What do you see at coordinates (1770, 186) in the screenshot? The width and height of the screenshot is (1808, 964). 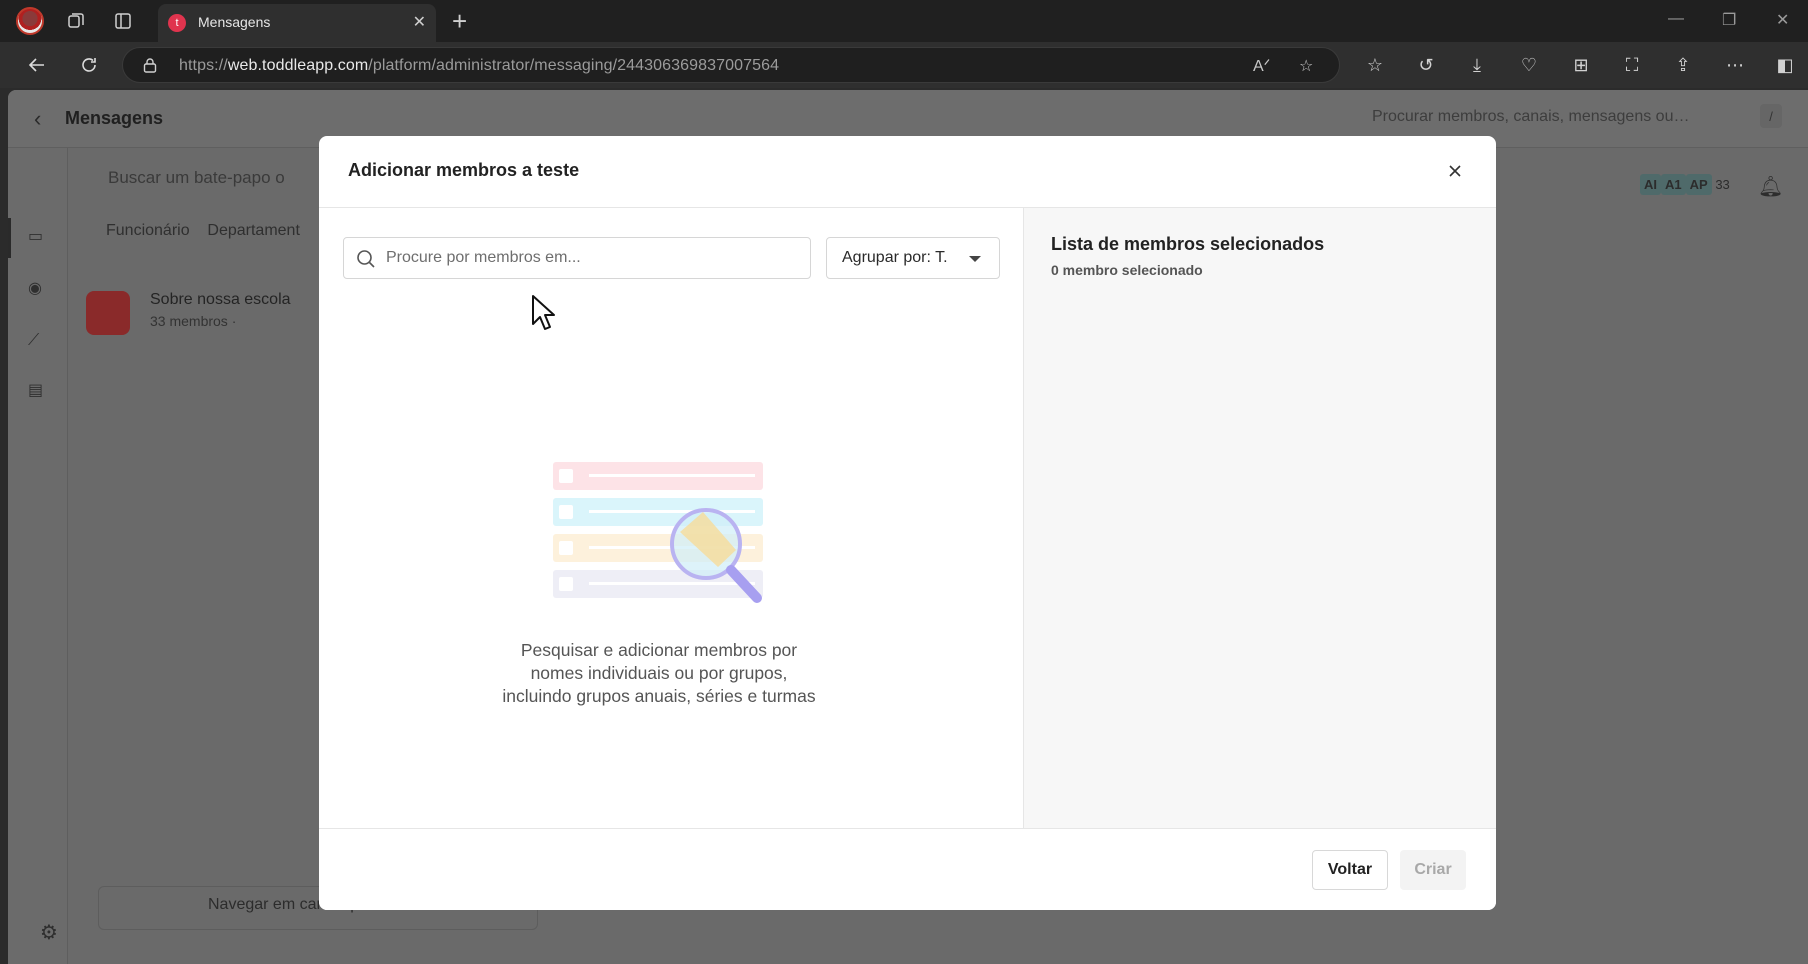 I see `bell-icon: 🔔︎` at bounding box center [1770, 186].